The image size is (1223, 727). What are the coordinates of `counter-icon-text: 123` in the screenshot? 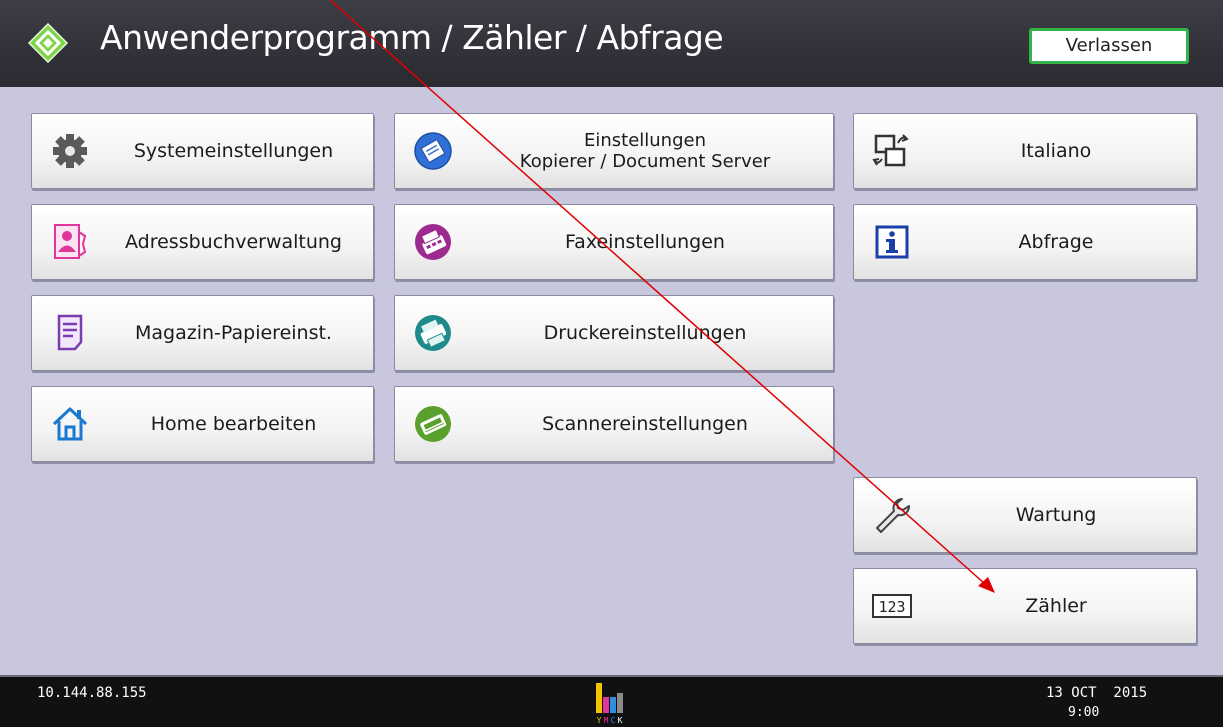 It's located at (891, 607).